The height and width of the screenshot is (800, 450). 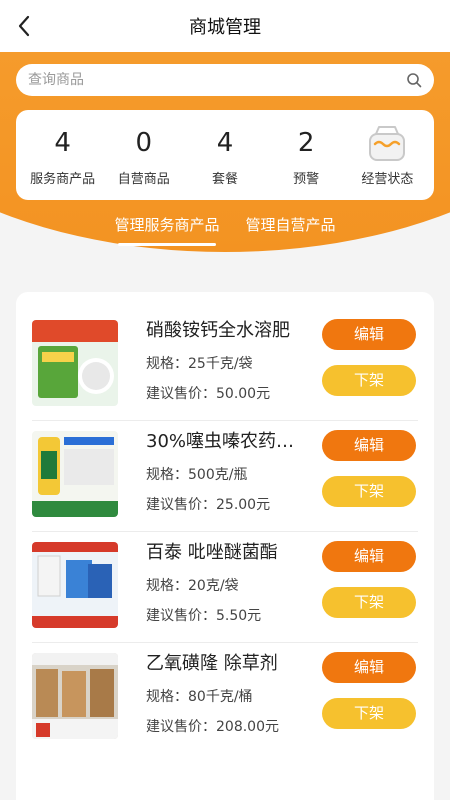 I want to click on stat-label: 经营状态, so click(x=387, y=179).